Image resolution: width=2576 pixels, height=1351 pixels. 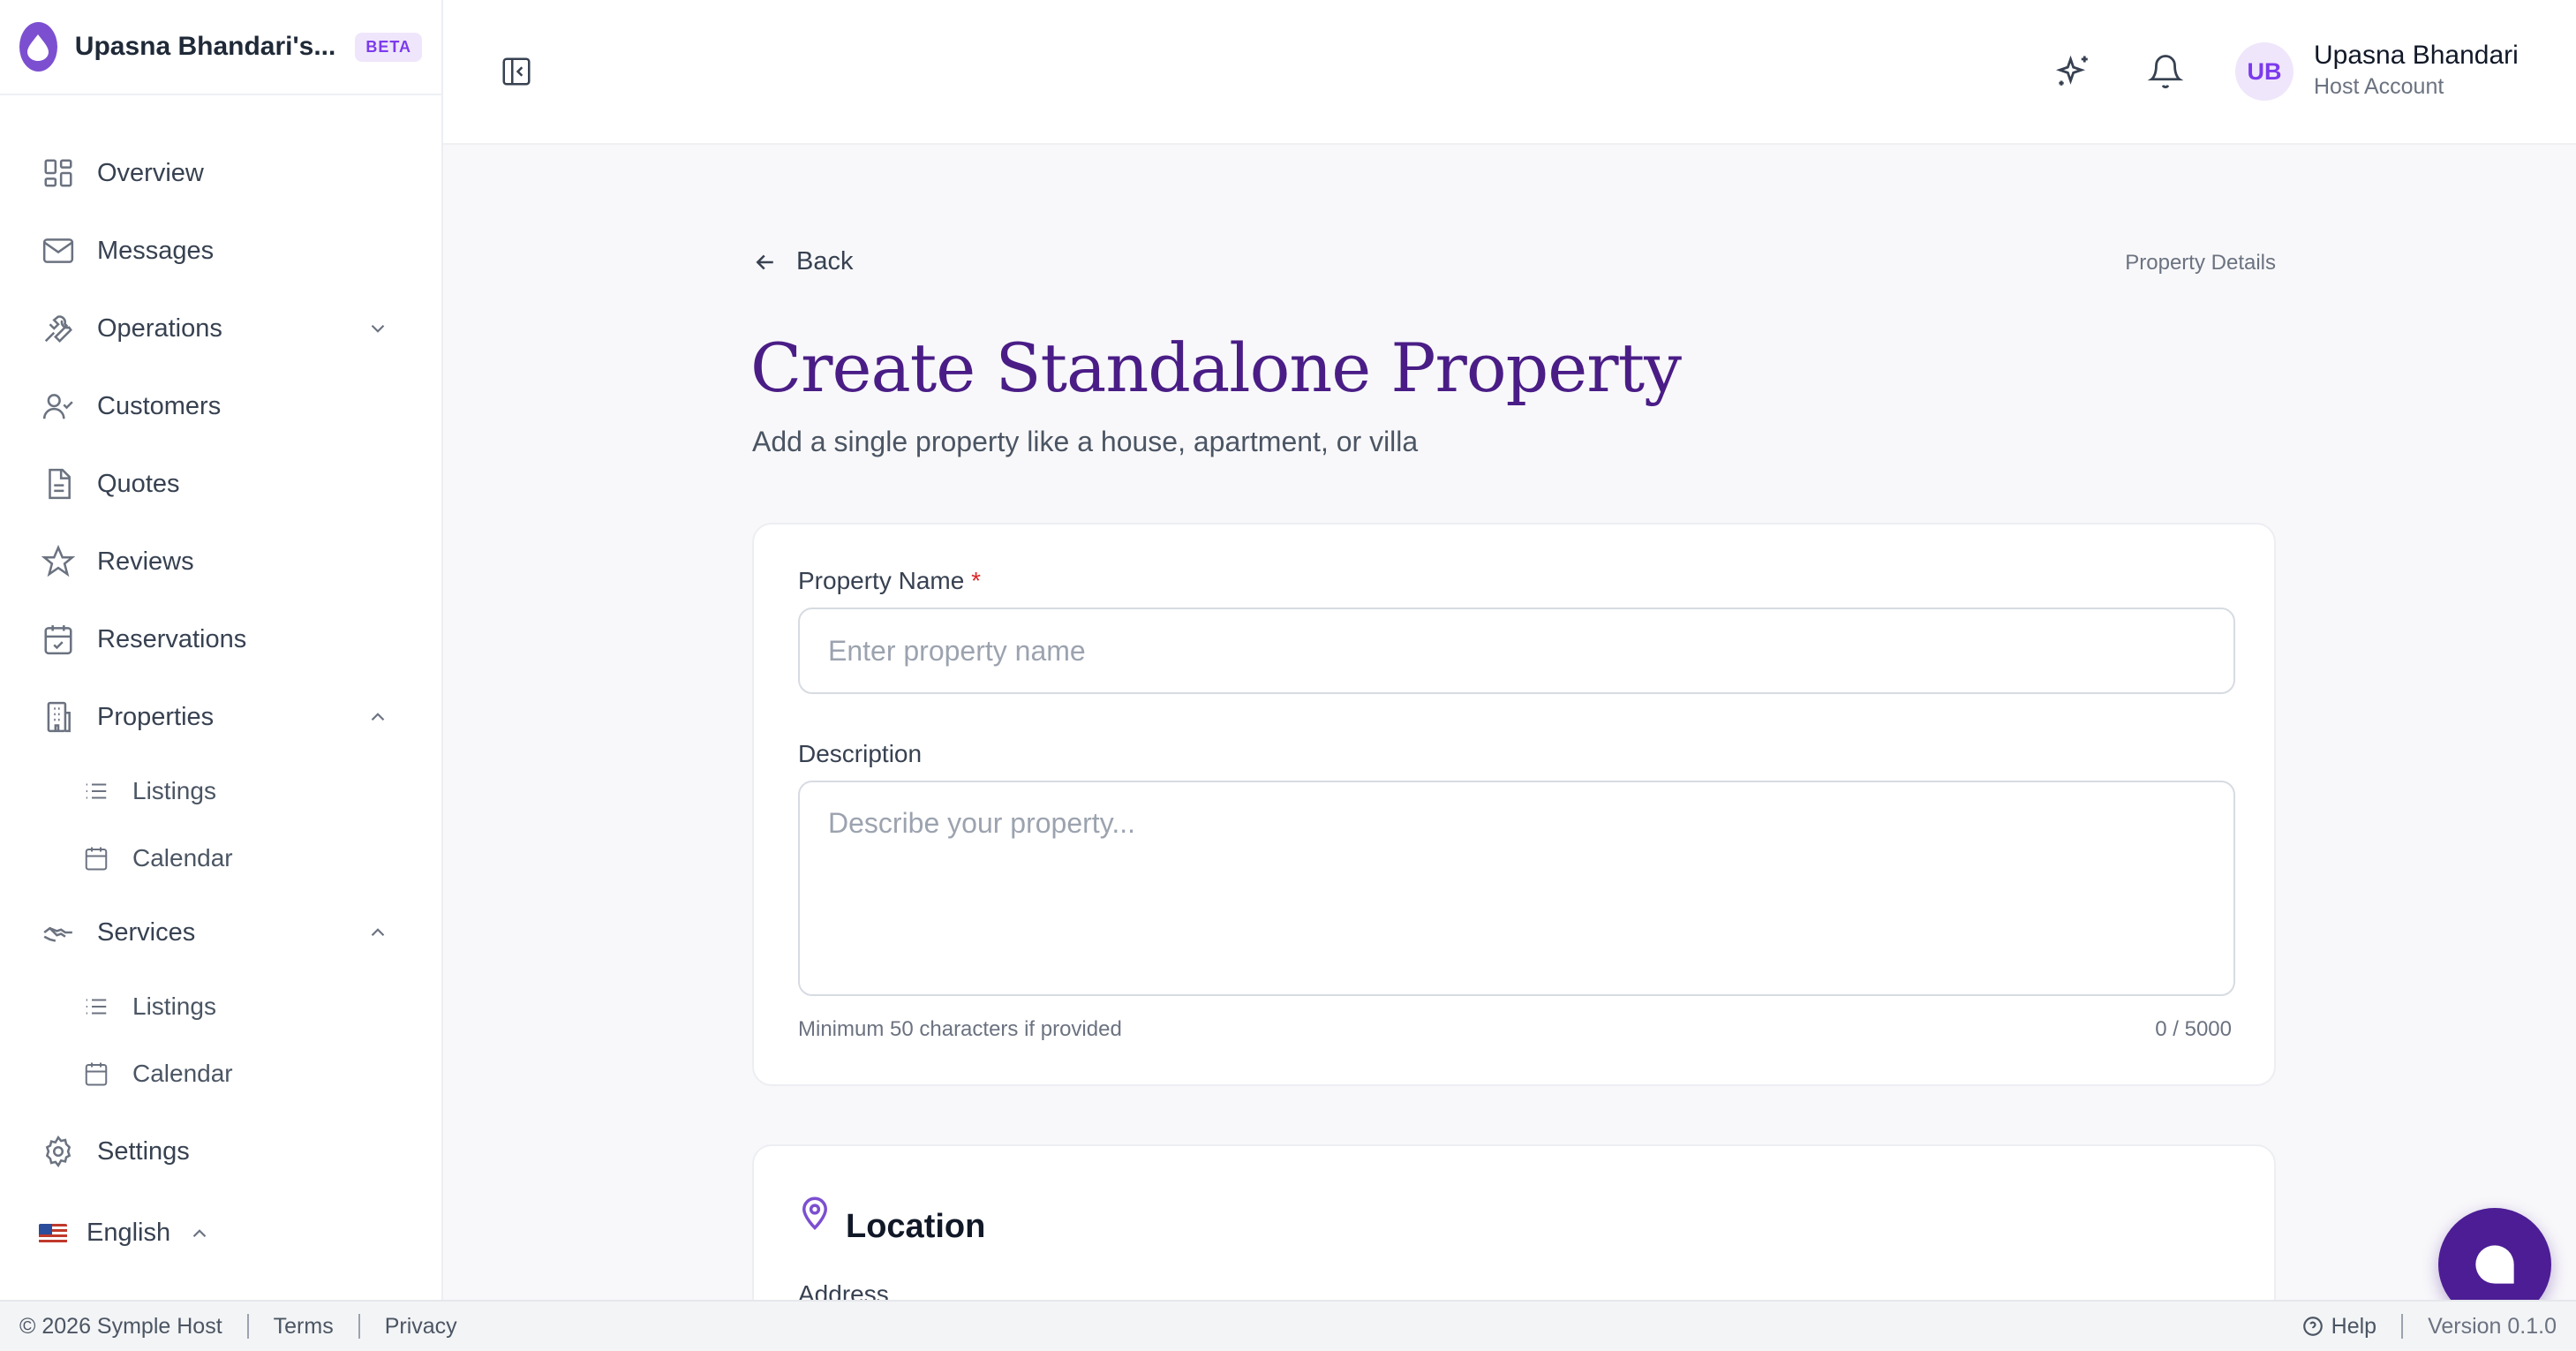 I want to click on sidebar-item-label: Overview, so click(x=151, y=172).